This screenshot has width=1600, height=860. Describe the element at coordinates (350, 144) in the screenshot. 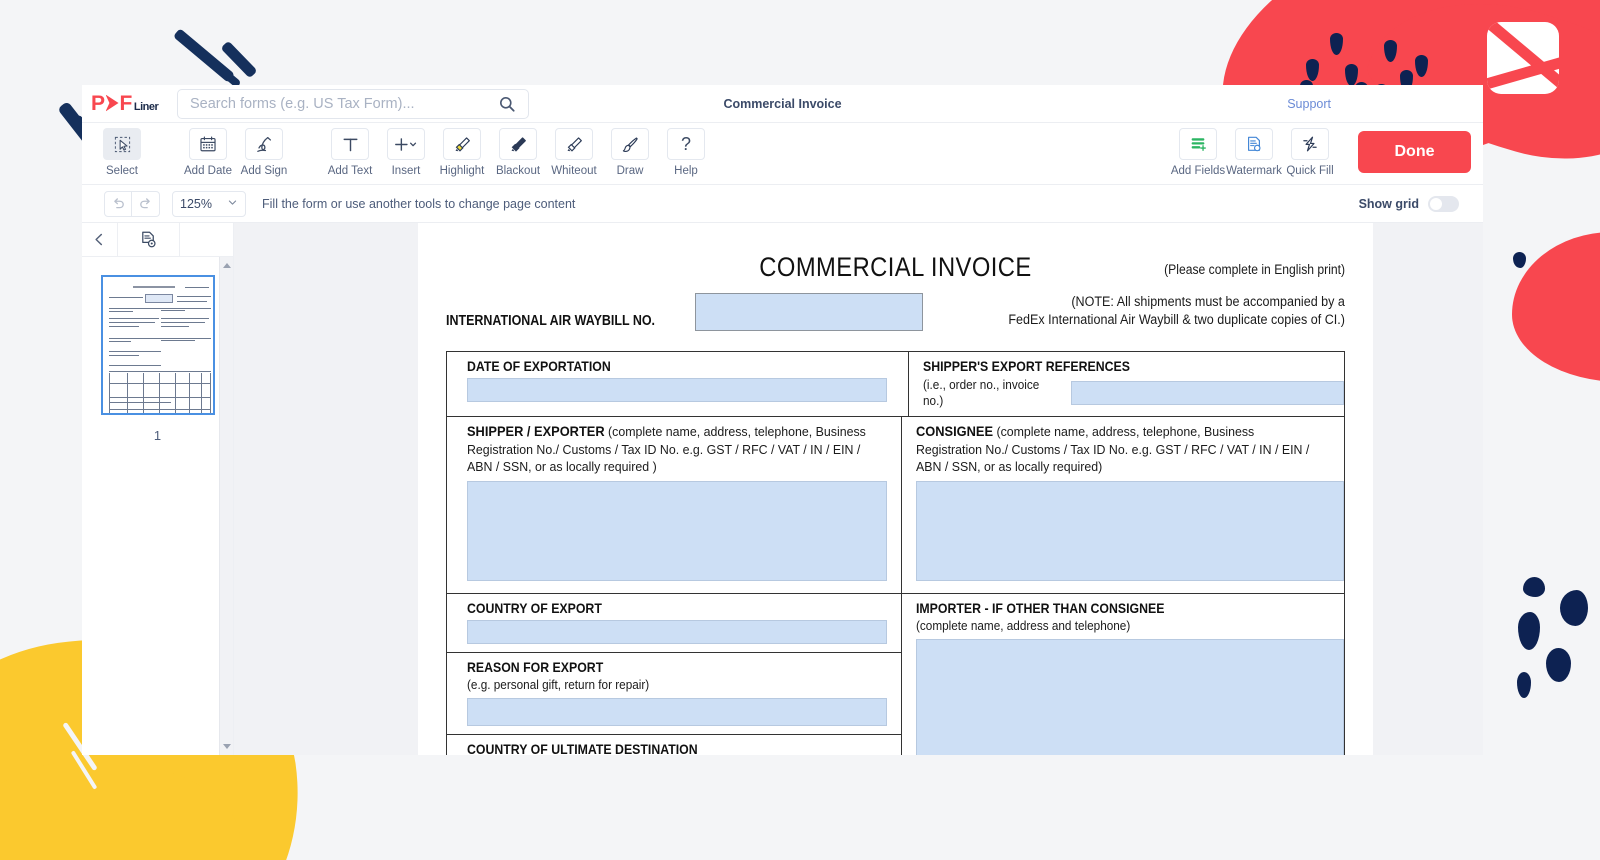

I see `text-t-icon` at that location.